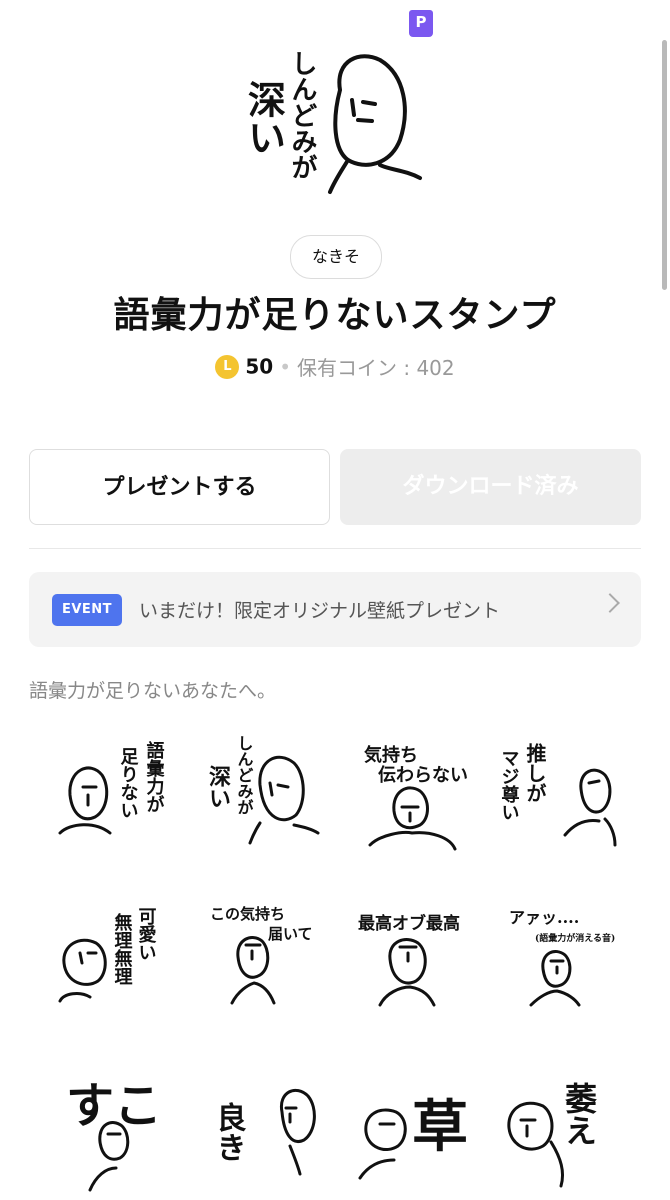  Describe the element at coordinates (320, 611) in the screenshot. I see `event-text: いまだけ！限定オリジナル壁紙プレゼント` at that location.